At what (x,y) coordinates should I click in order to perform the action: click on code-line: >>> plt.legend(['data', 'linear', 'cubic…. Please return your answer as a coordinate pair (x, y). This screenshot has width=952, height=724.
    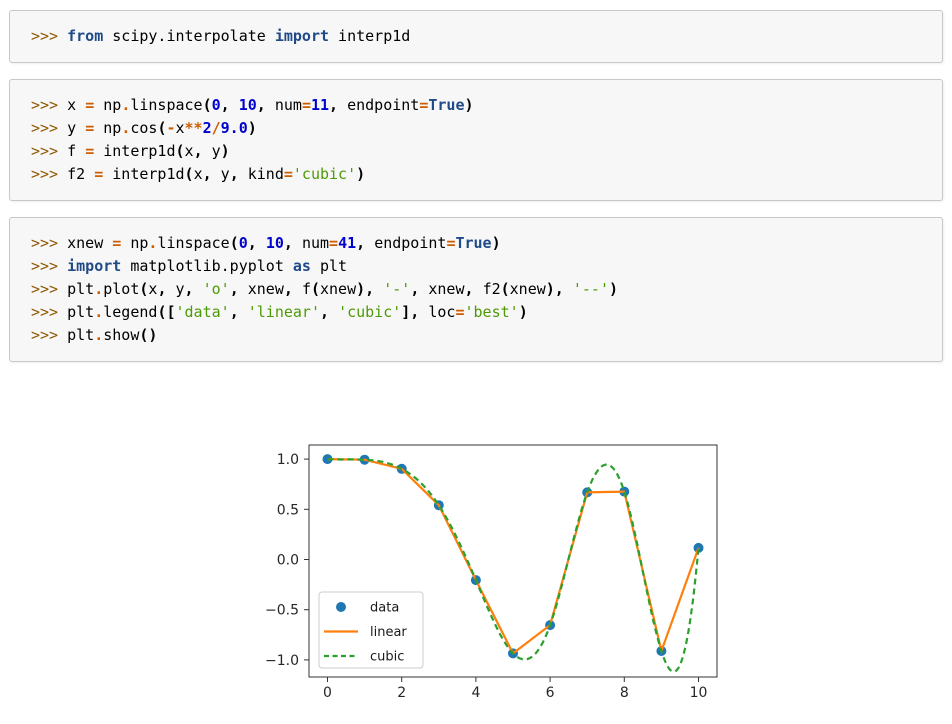
    Looking at the image, I should click on (279, 312).